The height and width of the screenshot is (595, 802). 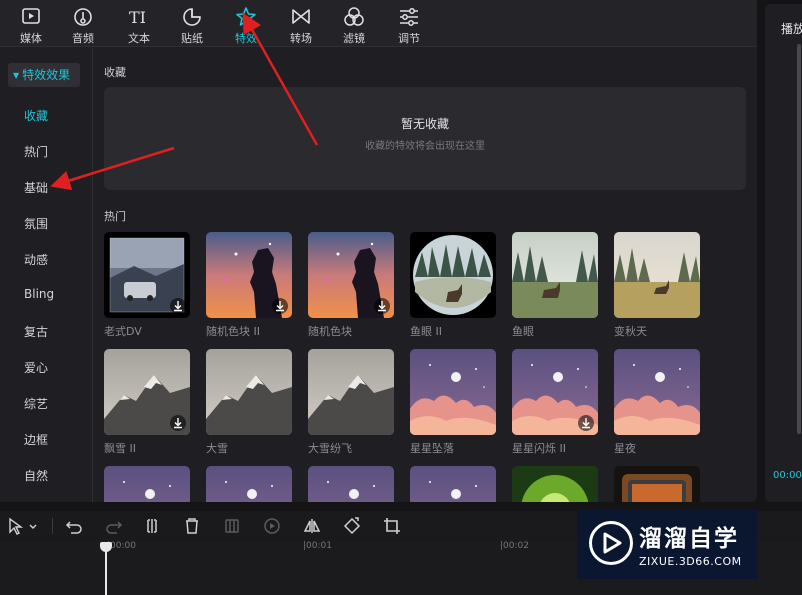 I want to click on annotation-arrow-tab, so click(x=280, y=79).